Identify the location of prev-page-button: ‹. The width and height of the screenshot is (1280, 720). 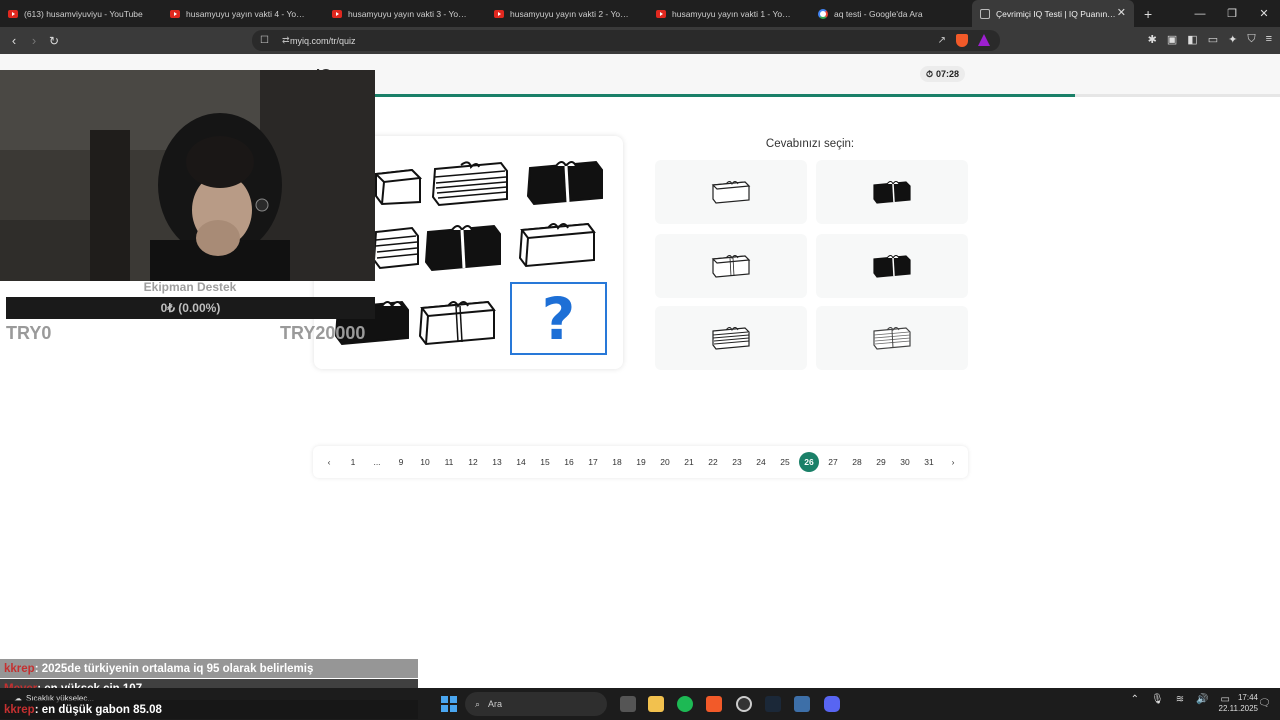
(329, 462).